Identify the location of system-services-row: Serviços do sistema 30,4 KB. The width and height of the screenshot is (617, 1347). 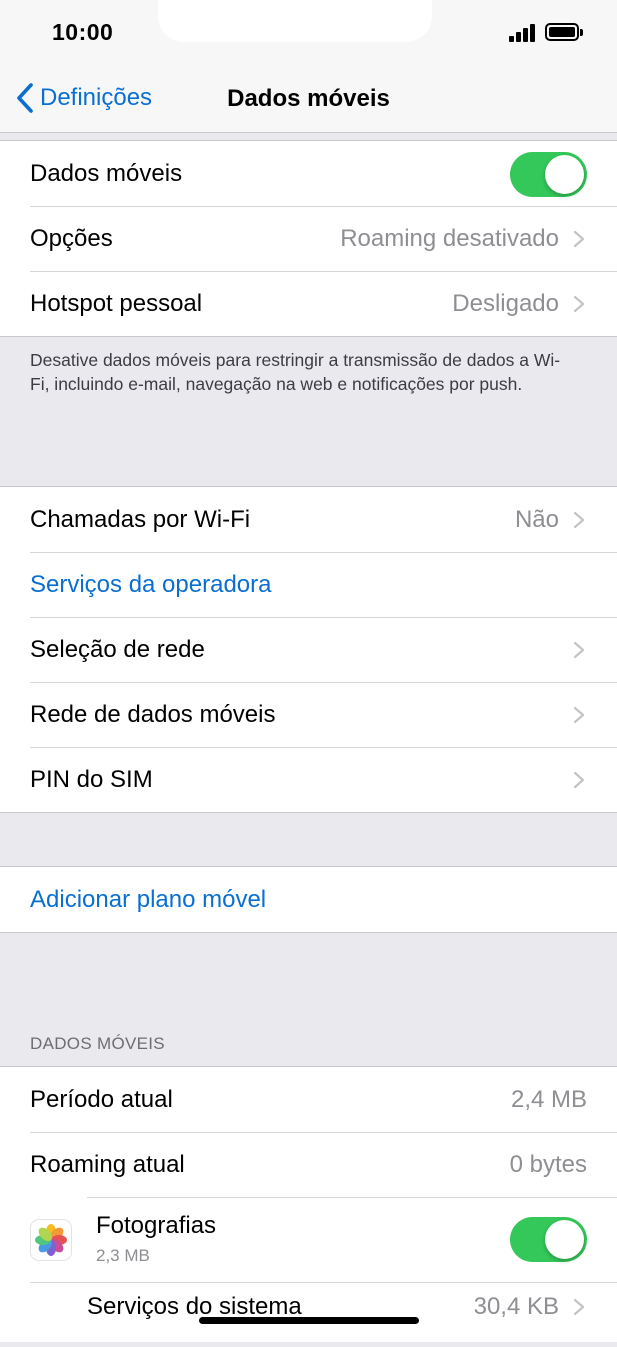
(308, 1314).